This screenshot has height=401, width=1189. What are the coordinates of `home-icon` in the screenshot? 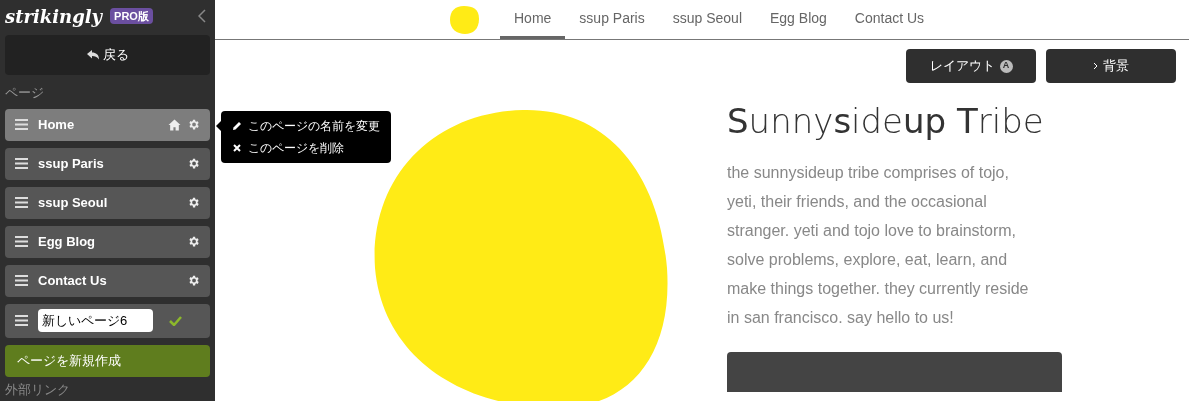 It's located at (174, 124).